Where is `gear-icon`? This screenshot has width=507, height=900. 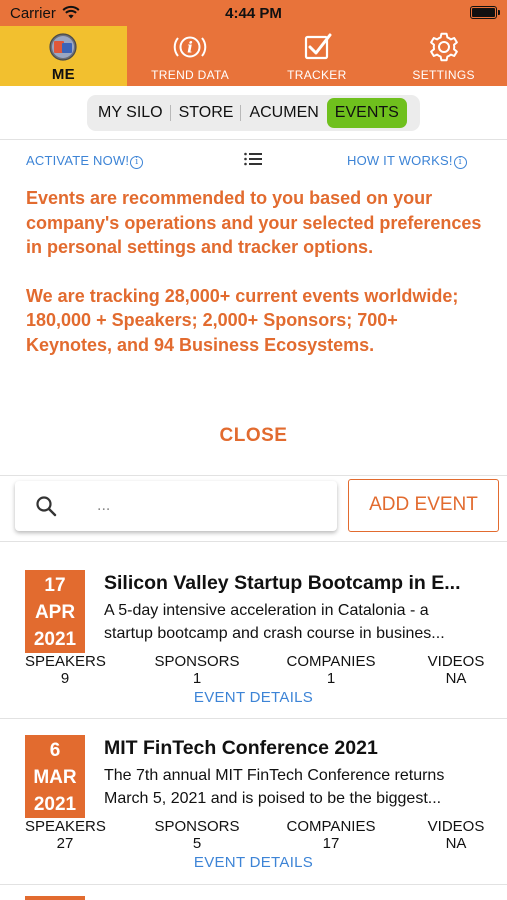
gear-icon is located at coordinates (443, 47).